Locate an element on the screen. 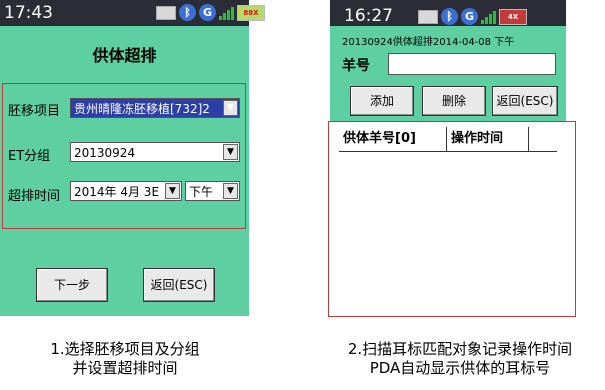 This screenshot has height=390, width=605. table-header: 供体羊号[0] 操作时间 is located at coordinates (448, 139).